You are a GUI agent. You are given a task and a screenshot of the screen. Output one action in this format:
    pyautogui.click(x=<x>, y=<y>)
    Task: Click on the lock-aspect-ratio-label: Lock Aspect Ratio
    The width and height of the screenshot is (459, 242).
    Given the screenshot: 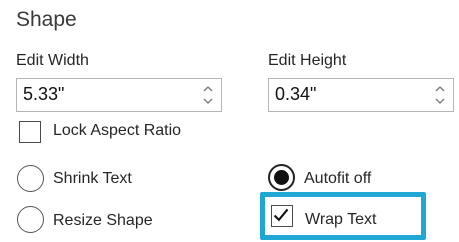 What is the action you would take?
    pyautogui.click(x=117, y=130)
    